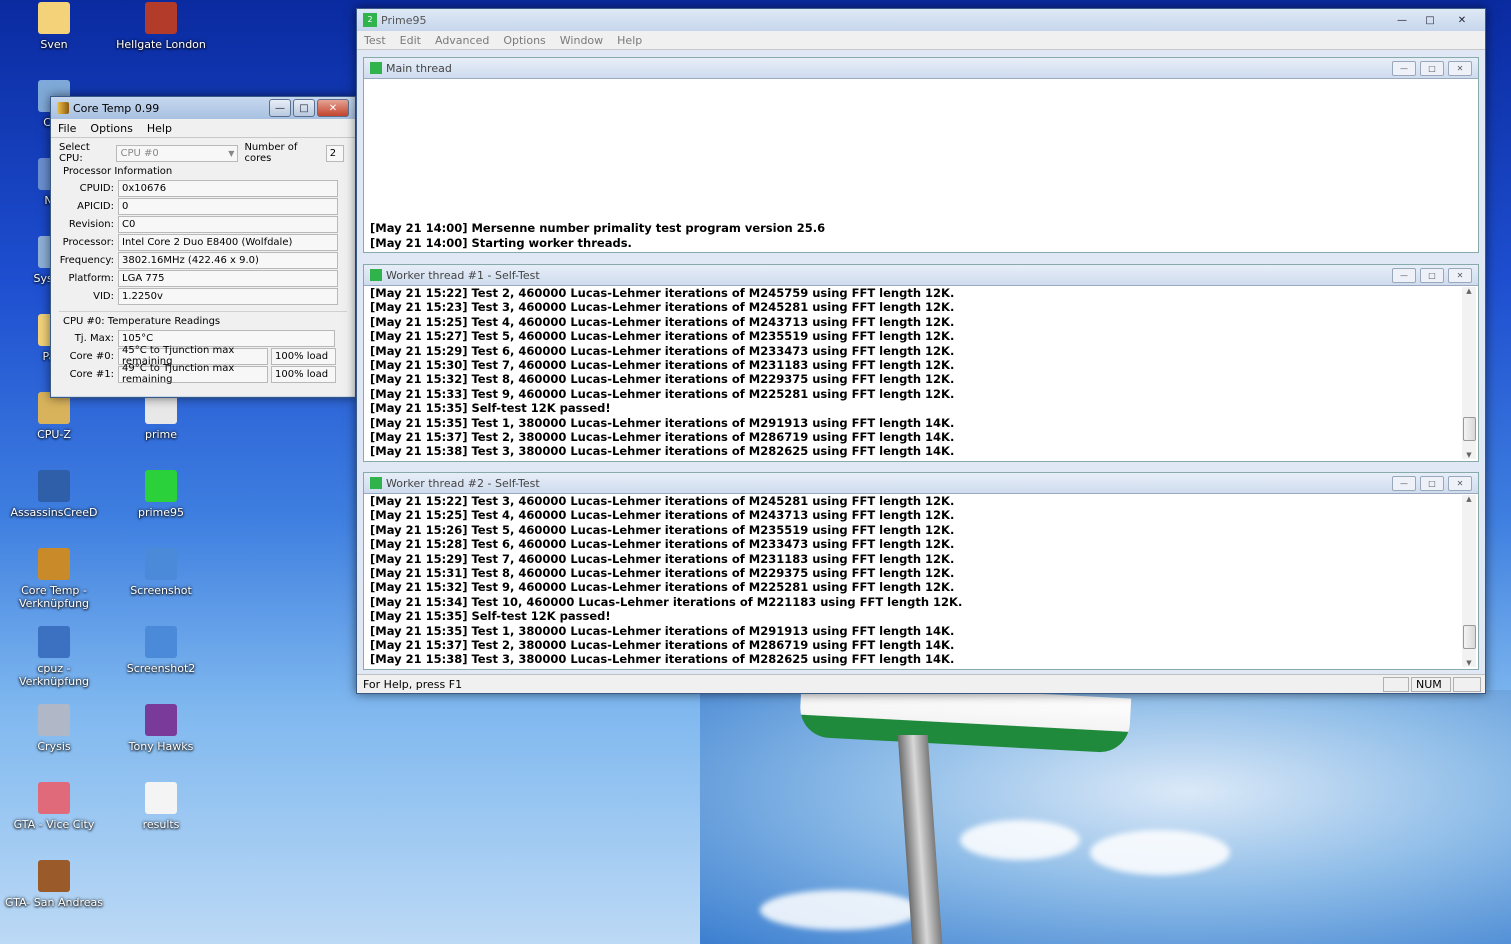 Image resolution: width=1511 pixels, height=944 pixels. Describe the element at coordinates (375, 40) in the screenshot. I see `menu-test: Test` at that location.